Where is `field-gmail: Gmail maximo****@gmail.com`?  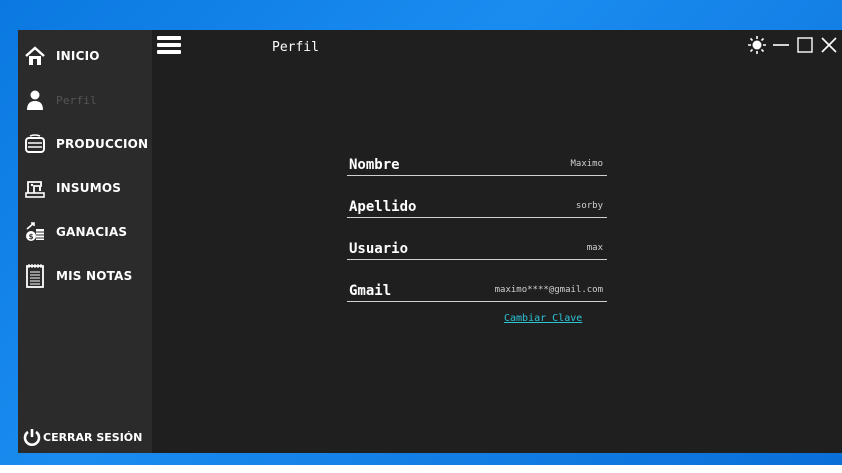 field-gmail: Gmail maximo****@gmail.com is located at coordinates (477, 281).